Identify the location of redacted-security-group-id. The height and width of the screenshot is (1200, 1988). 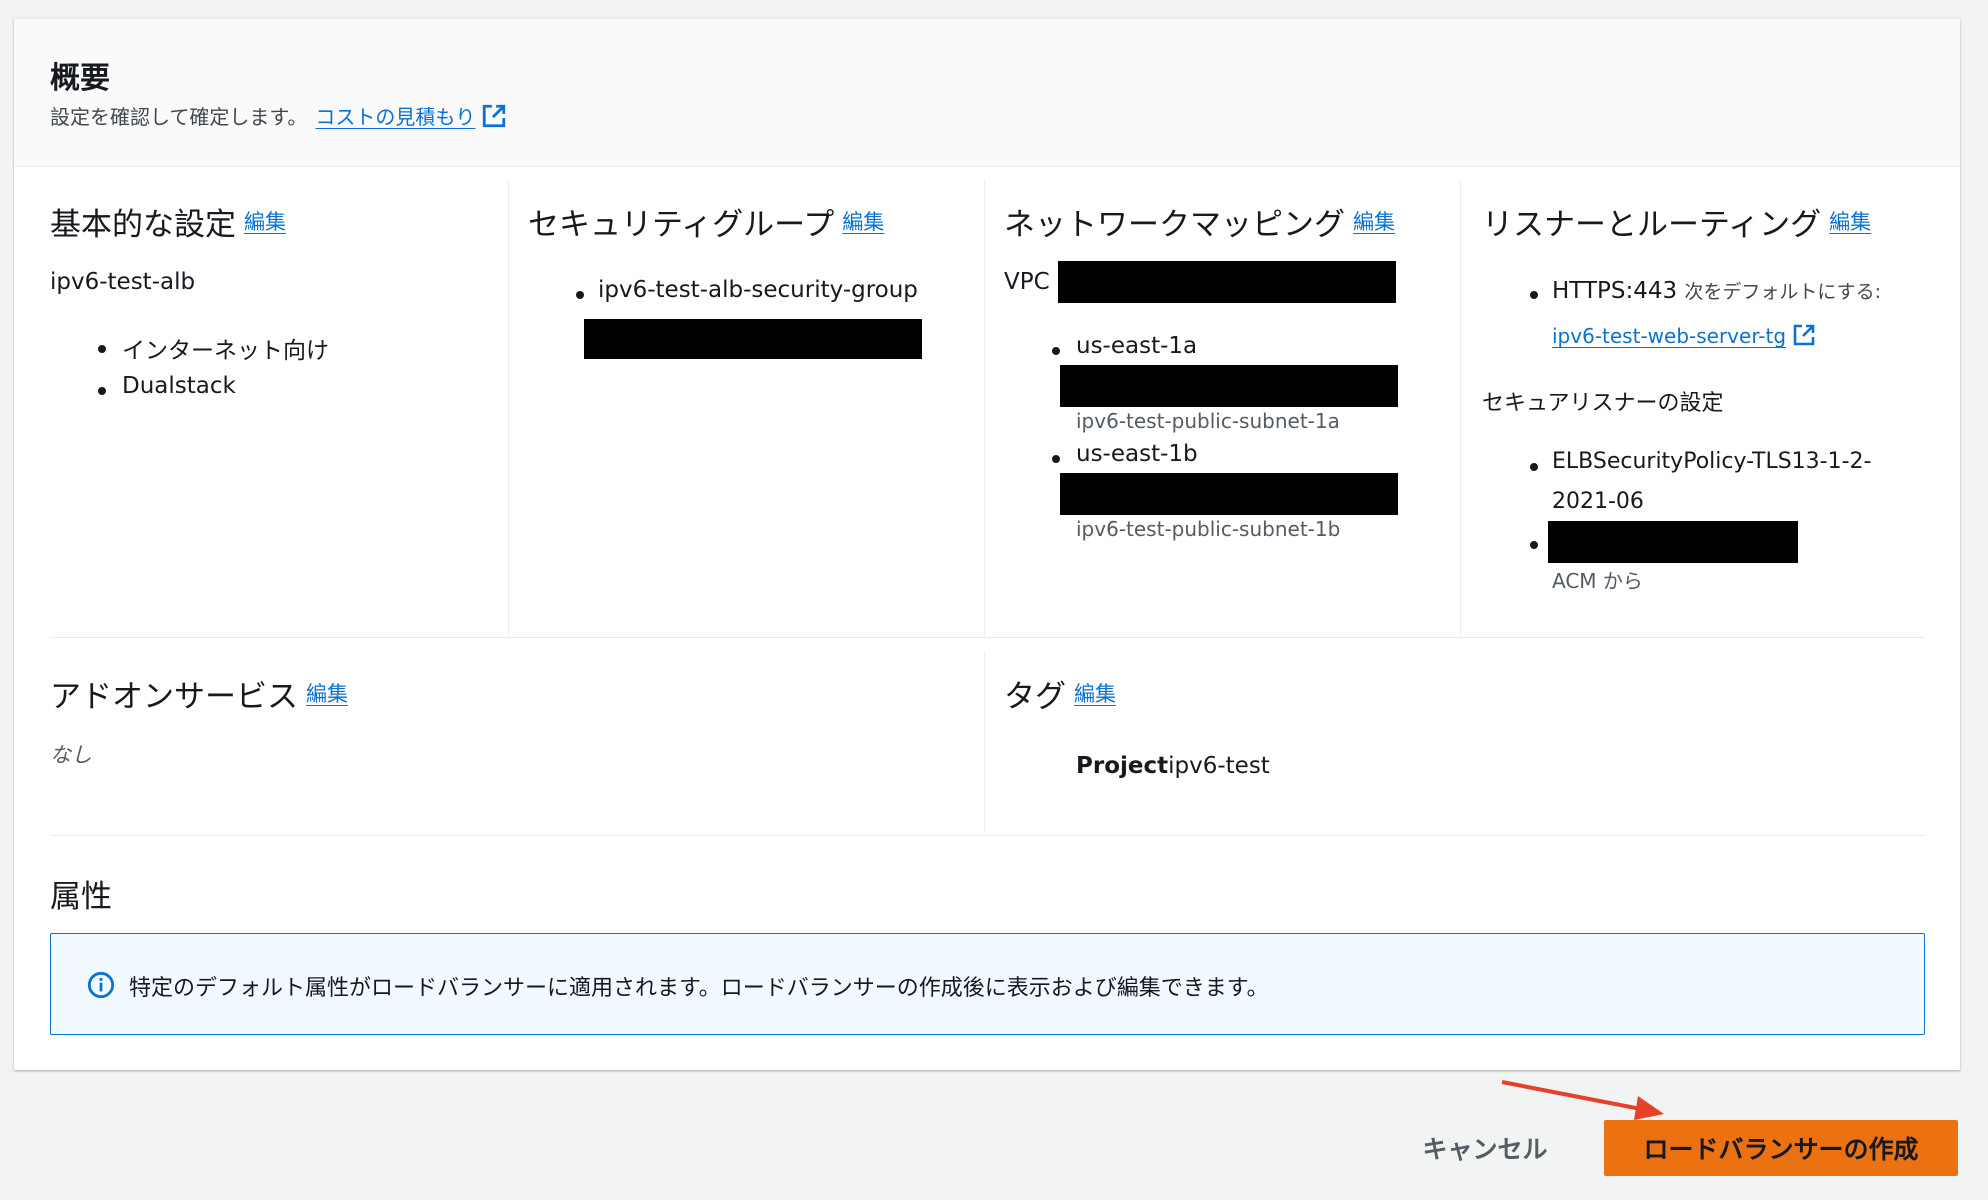
(753, 339).